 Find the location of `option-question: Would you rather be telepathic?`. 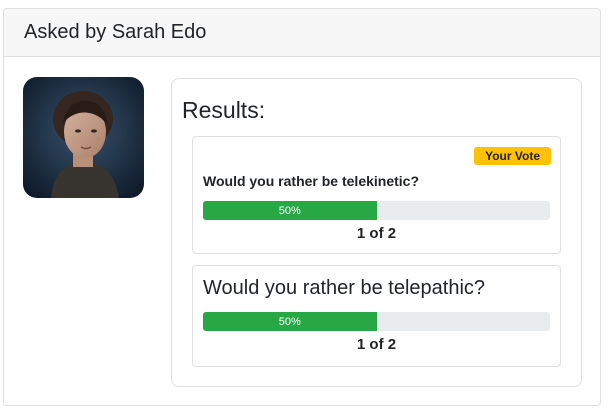

option-question: Would you rather be telepathic? is located at coordinates (344, 288).